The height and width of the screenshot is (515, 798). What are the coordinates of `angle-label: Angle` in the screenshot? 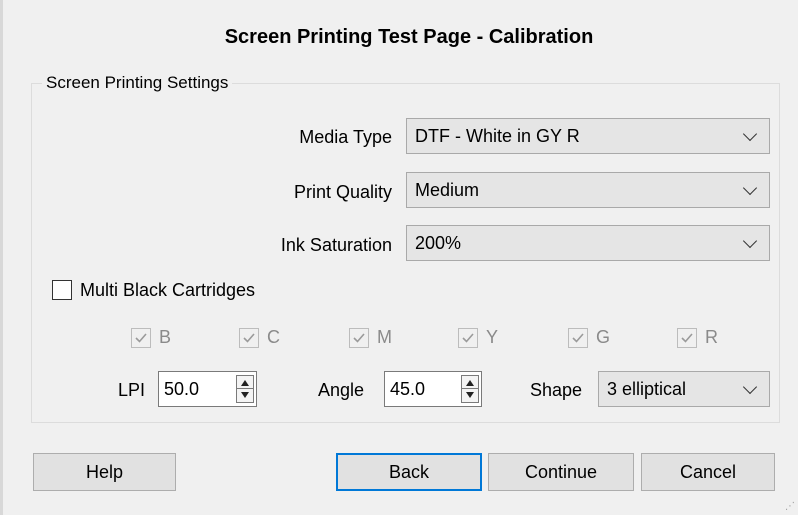 It's located at (341, 390).